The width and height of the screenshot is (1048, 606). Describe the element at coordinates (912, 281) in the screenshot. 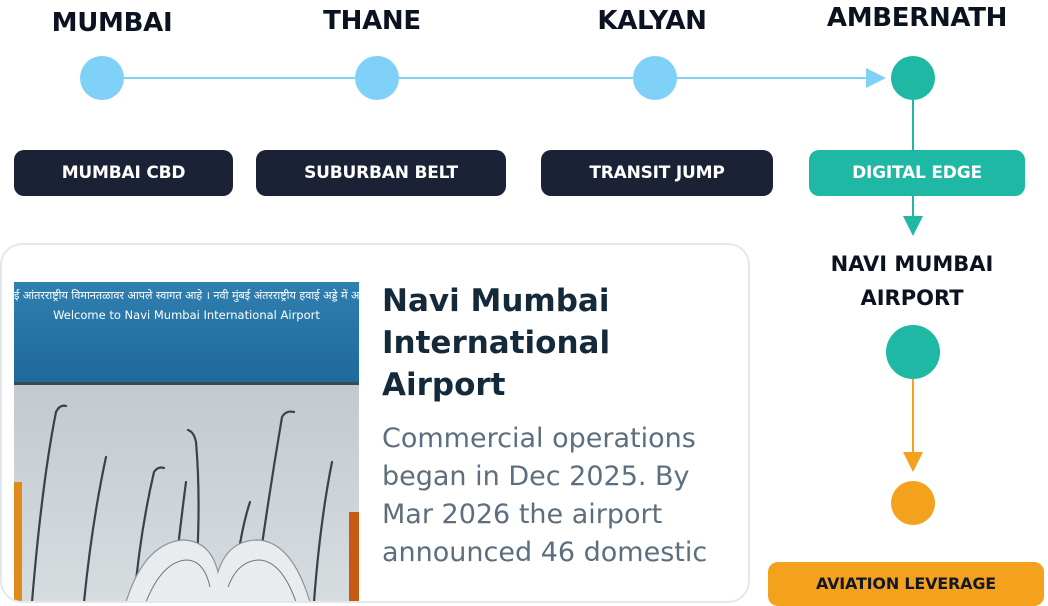

I see `airport-label: NAVI MUMBAI AIRPORT` at that location.